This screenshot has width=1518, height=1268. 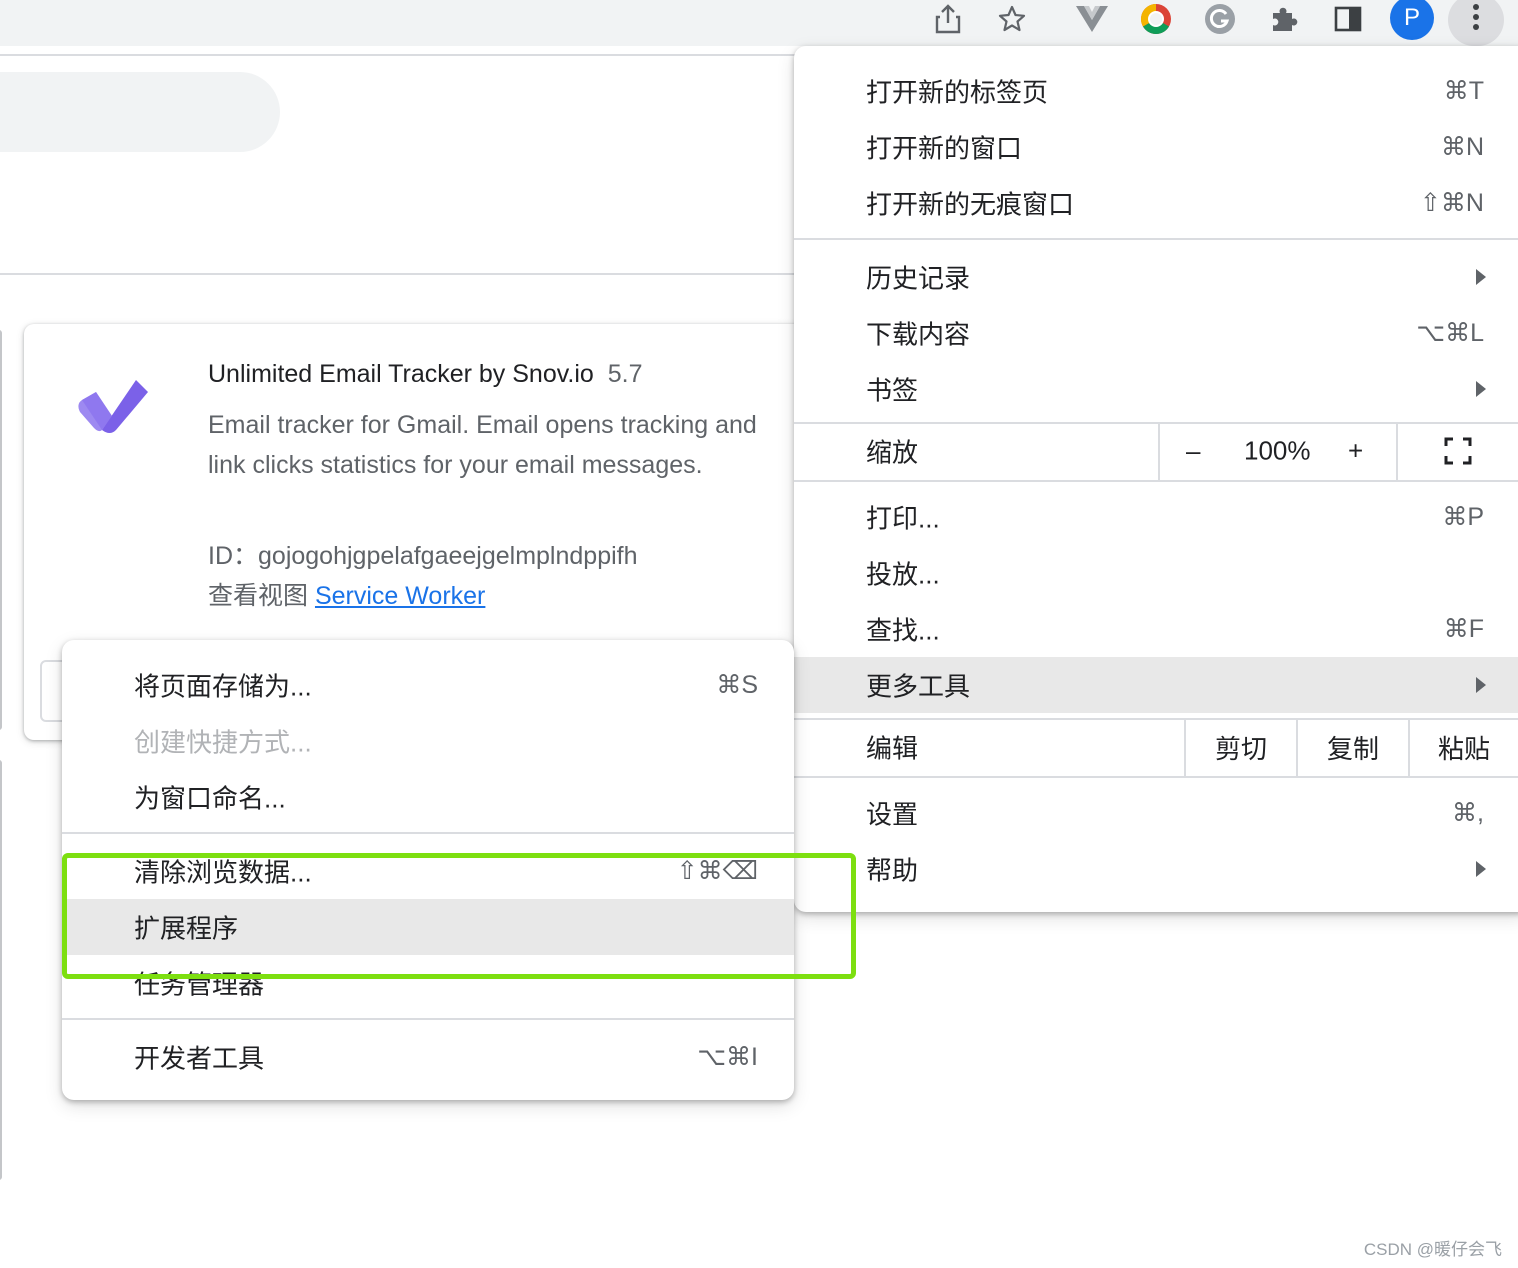 What do you see at coordinates (1156, 19) in the screenshot?
I see `chrome-color-icon` at bounding box center [1156, 19].